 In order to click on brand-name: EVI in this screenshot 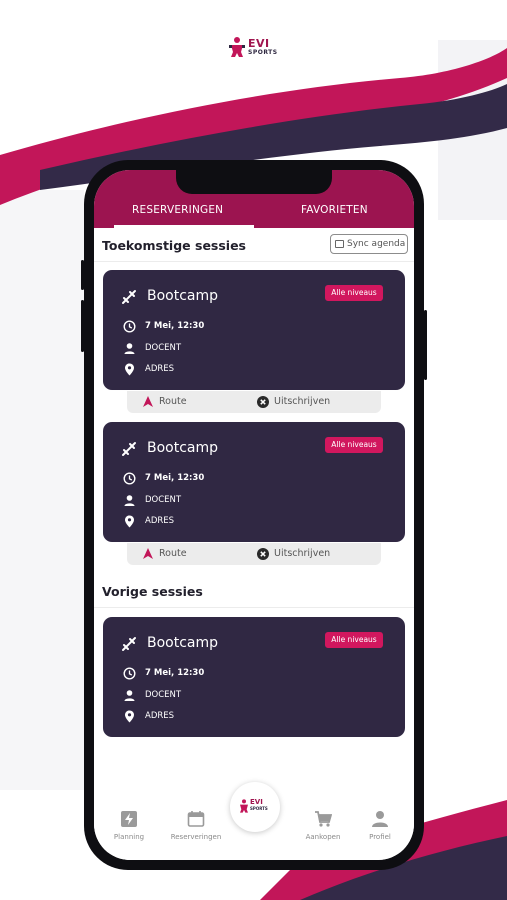, I will do `click(256, 802)`.